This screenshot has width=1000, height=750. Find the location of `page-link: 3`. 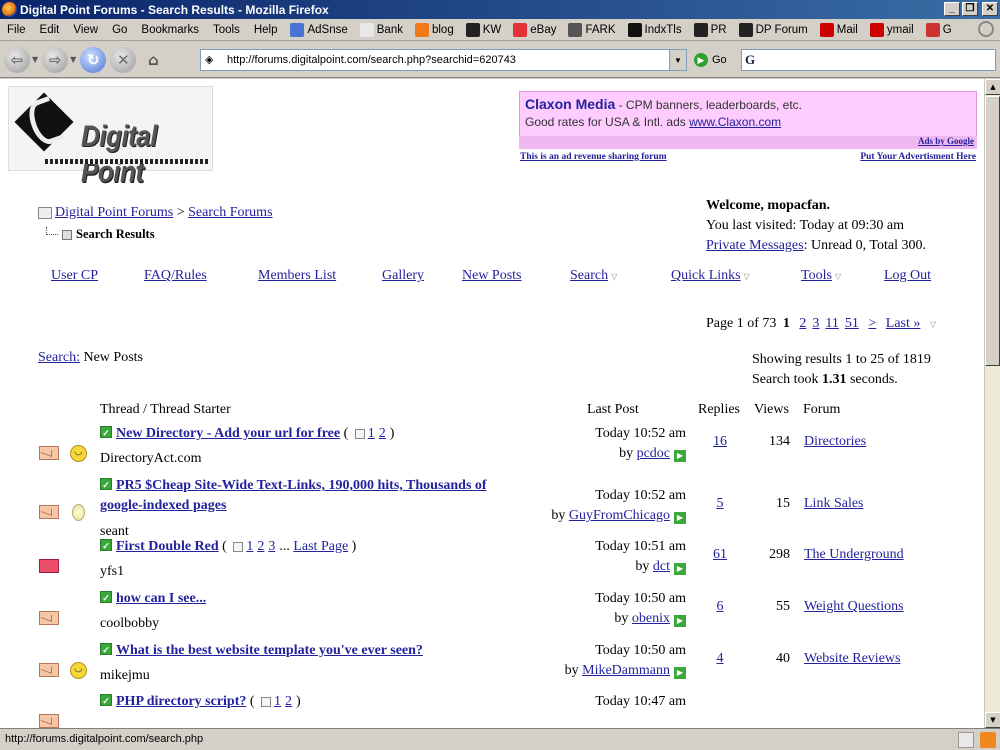

page-link: 3 is located at coordinates (815, 323).